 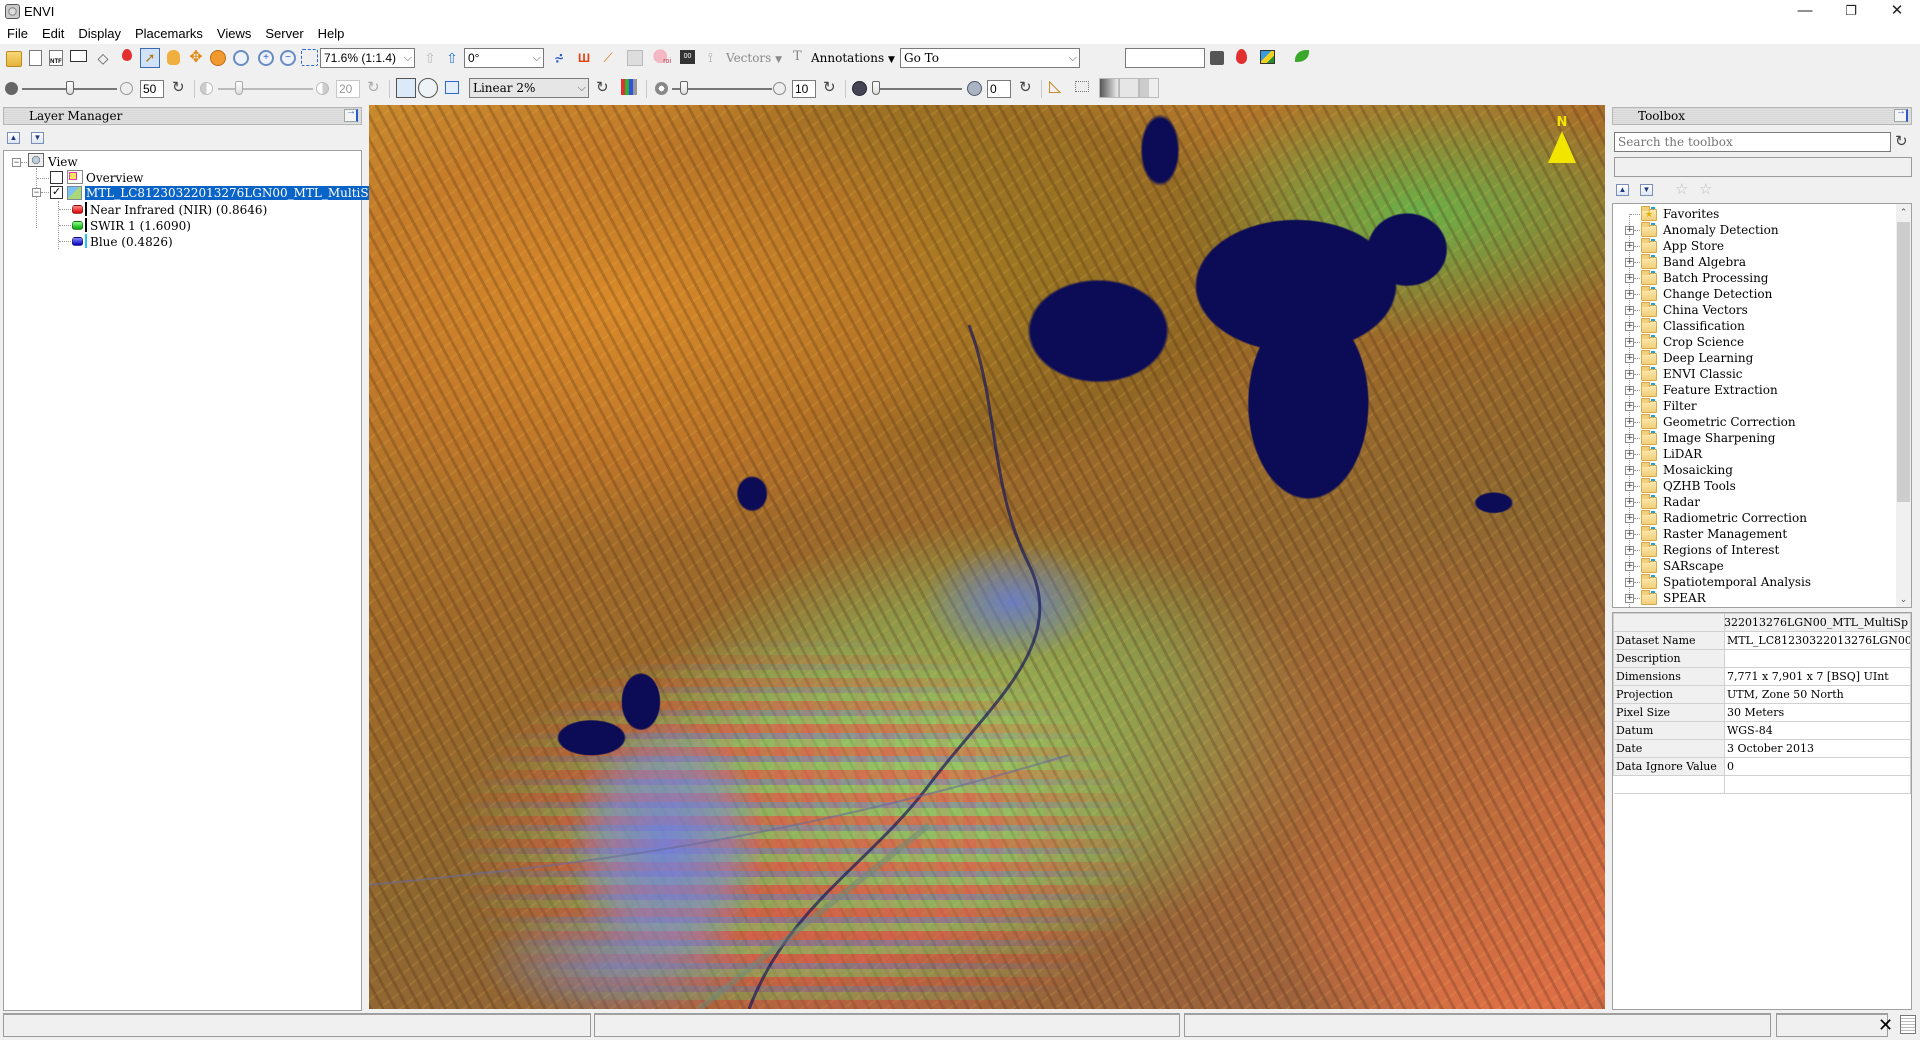 I want to click on vector-edit-icon, so click(x=635, y=58).